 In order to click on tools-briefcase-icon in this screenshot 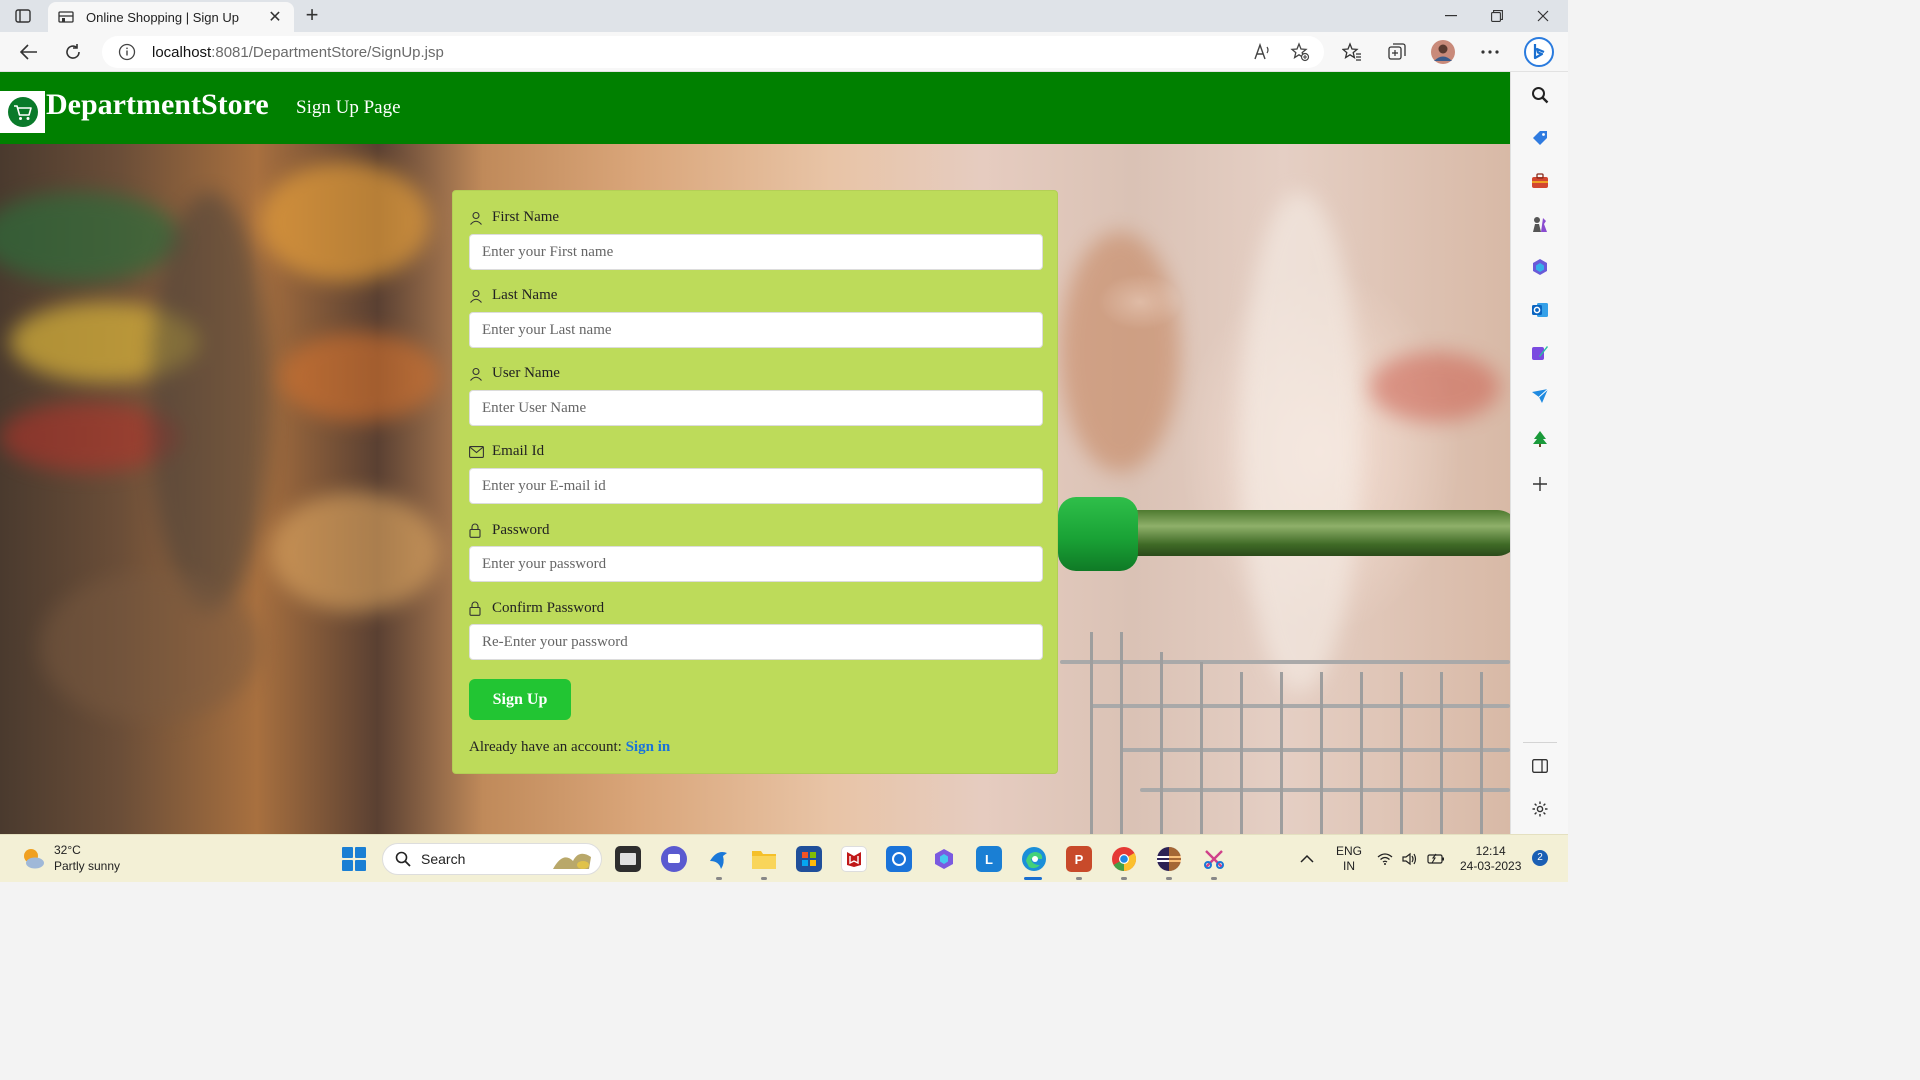, I will do `click(1540, 181)`.